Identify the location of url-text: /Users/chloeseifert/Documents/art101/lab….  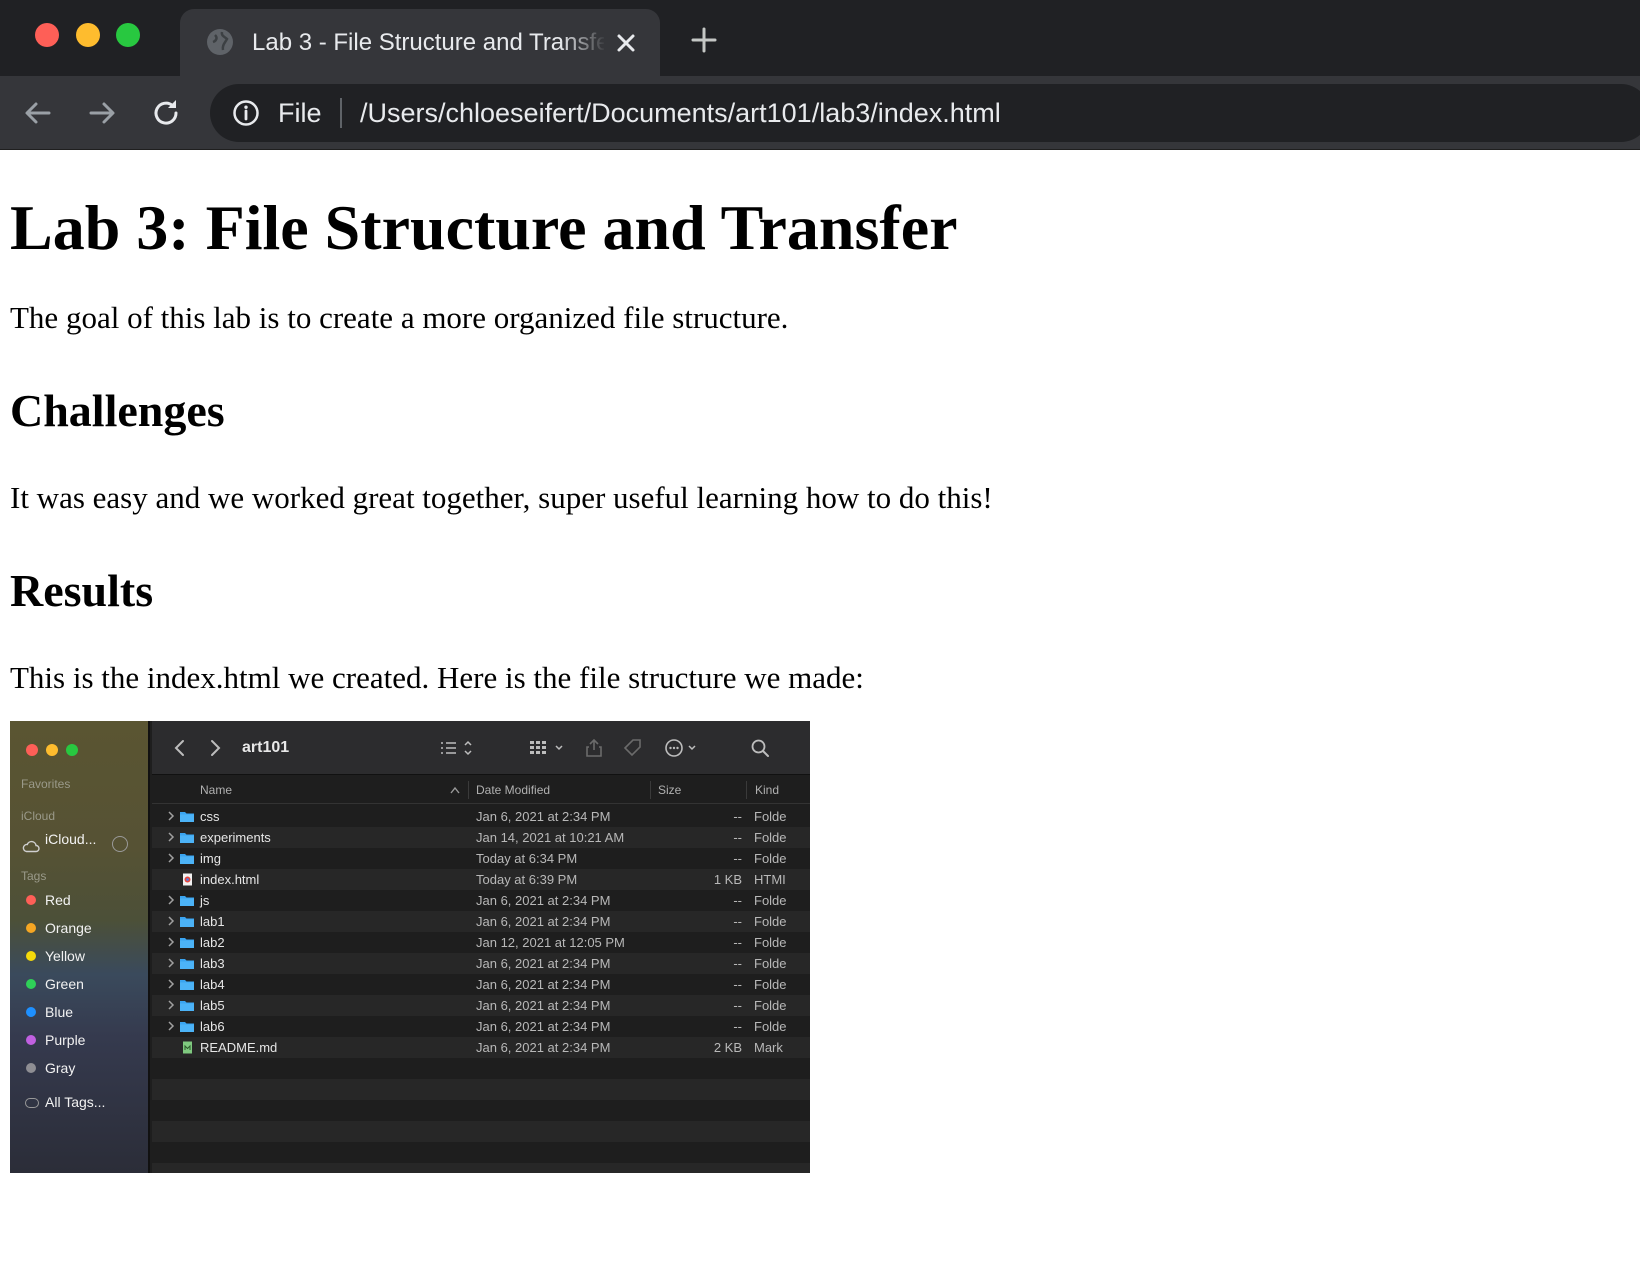
(680, 113).